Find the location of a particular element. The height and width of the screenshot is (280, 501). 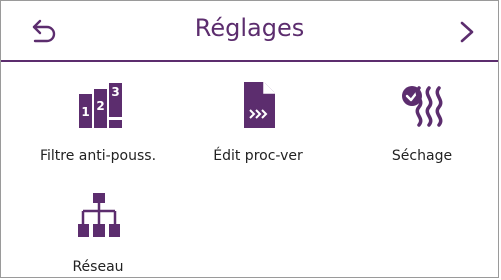

drying-icon is located at coordinates (422, 106).